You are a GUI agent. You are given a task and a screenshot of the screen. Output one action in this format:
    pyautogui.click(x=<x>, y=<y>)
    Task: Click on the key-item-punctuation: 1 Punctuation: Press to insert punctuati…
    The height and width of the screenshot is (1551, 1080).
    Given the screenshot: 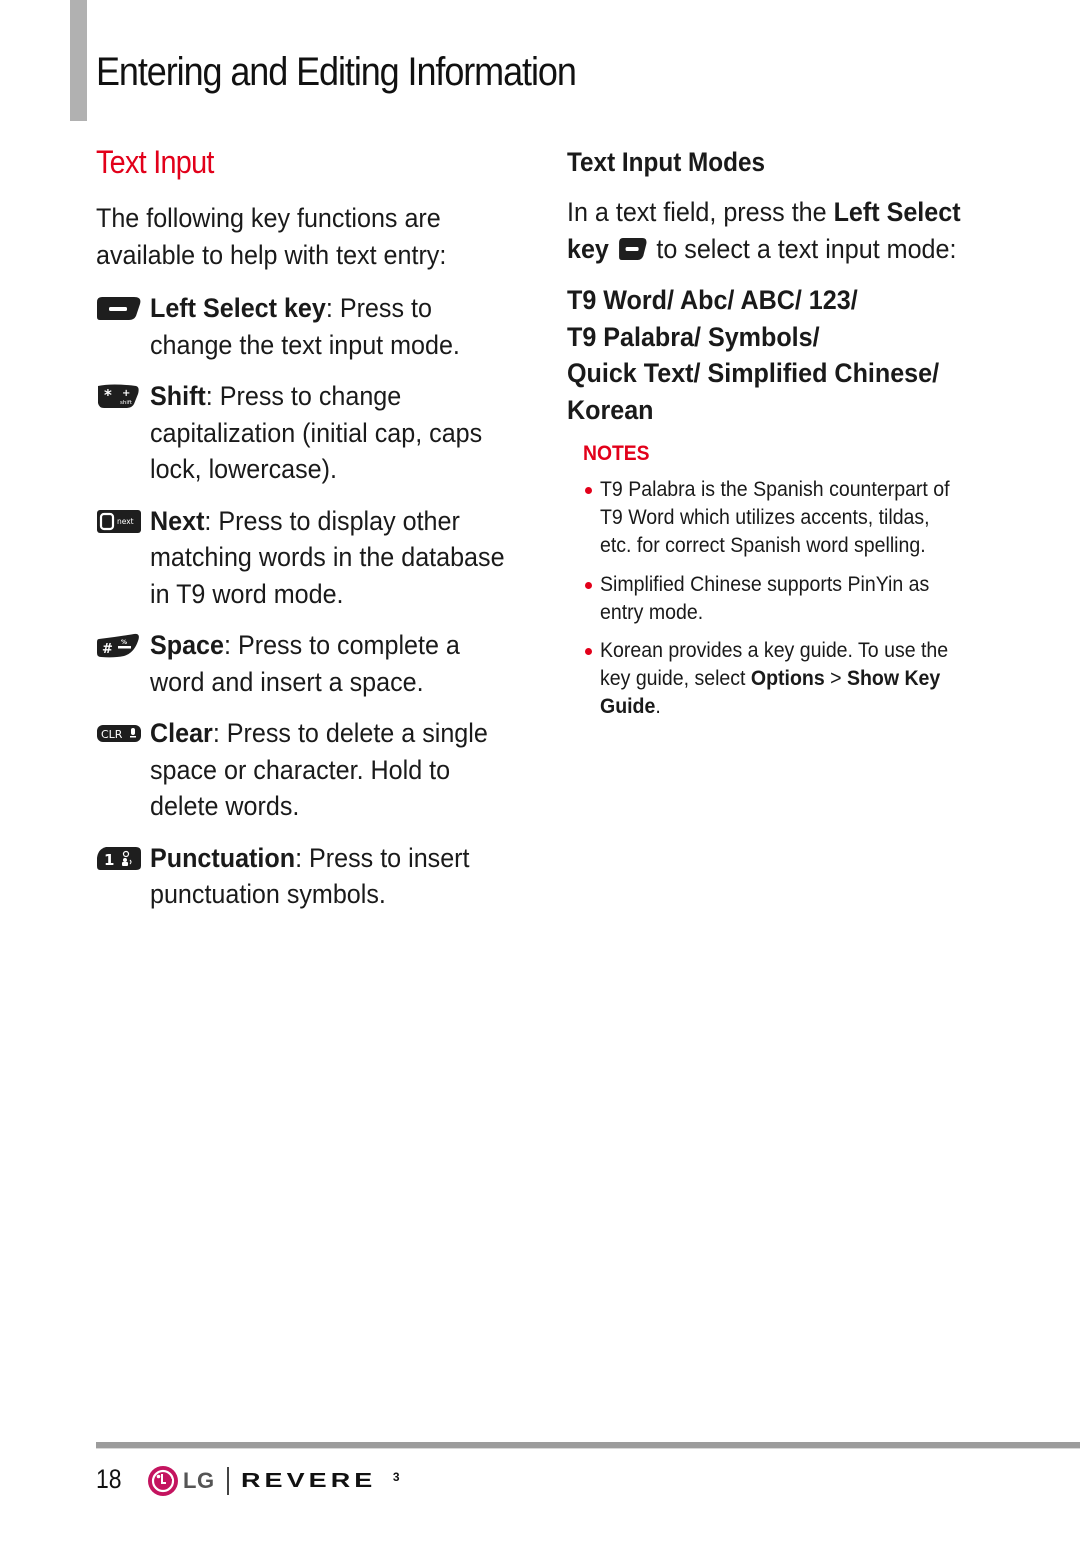 What is the action you would take?
    pyautogui.click(x=311, y=876)
    